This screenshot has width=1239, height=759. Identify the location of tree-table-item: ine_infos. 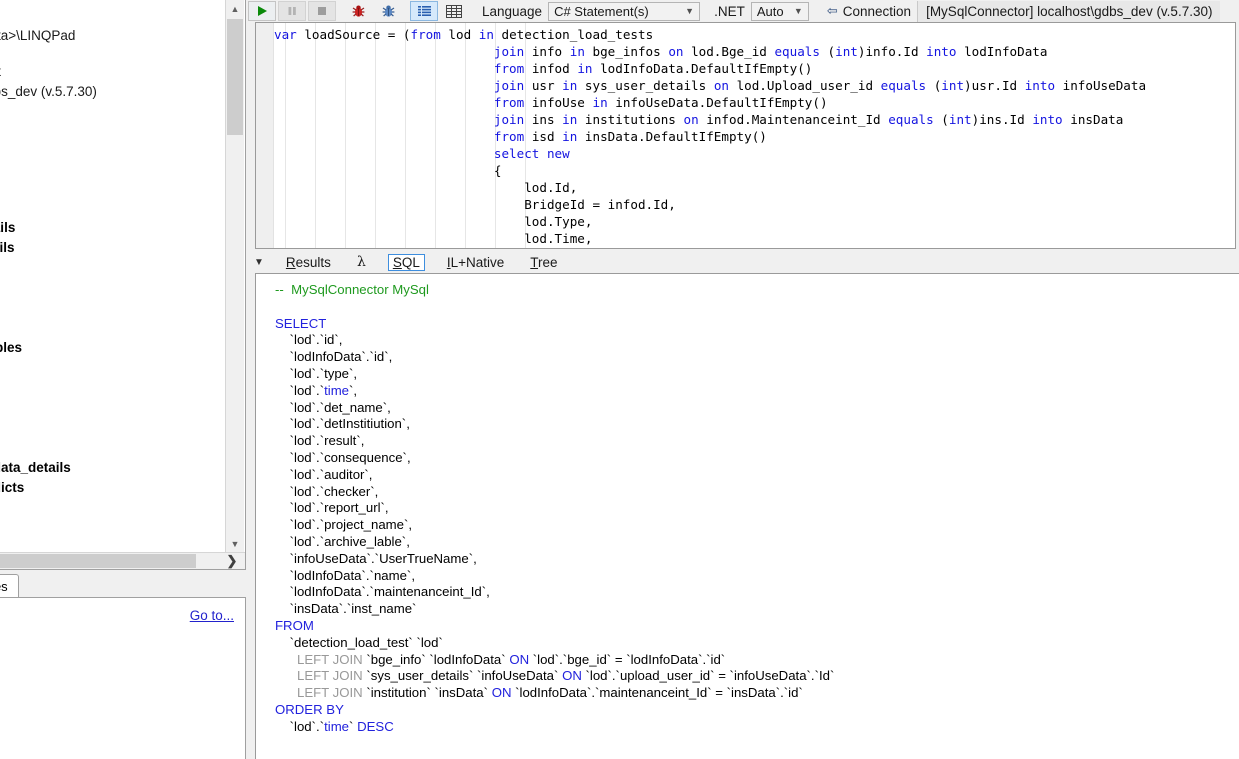
(113, 428).